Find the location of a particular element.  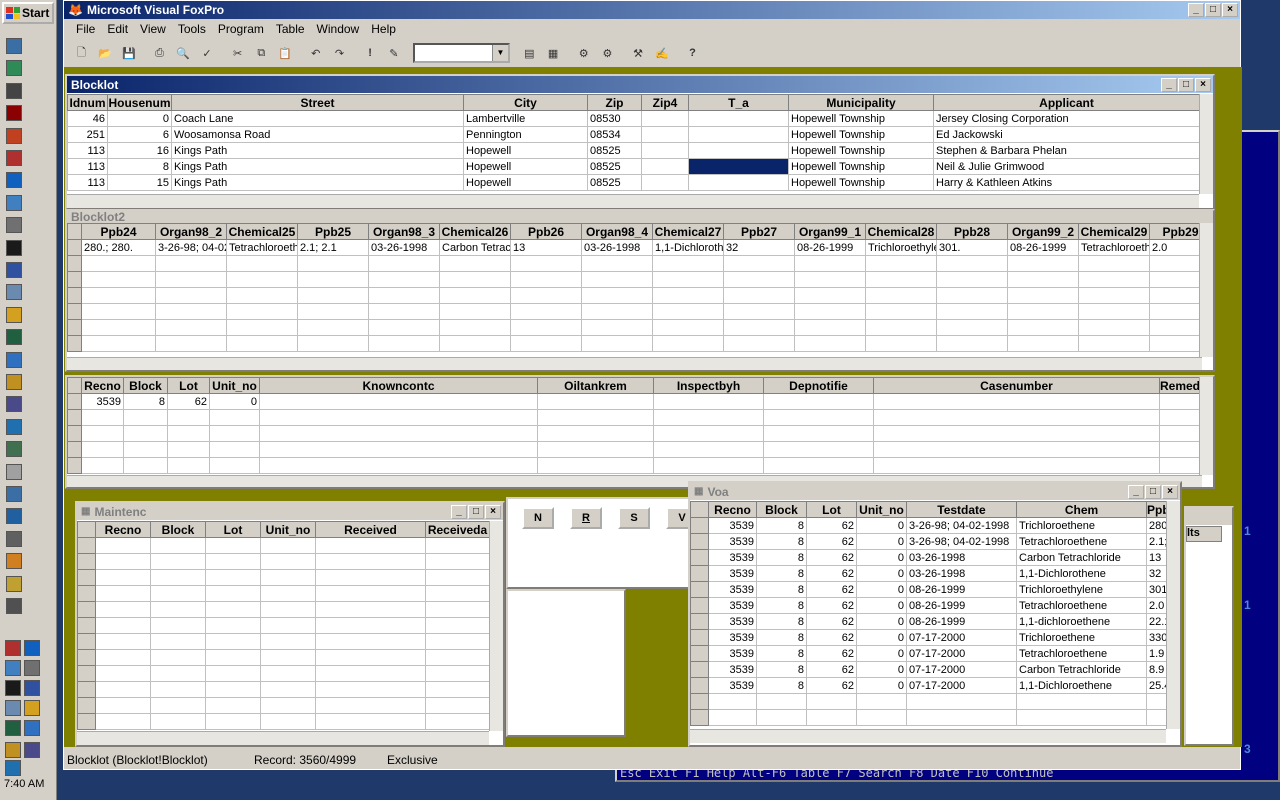

minimize-button: _ is located at coordinates (1169, 85).